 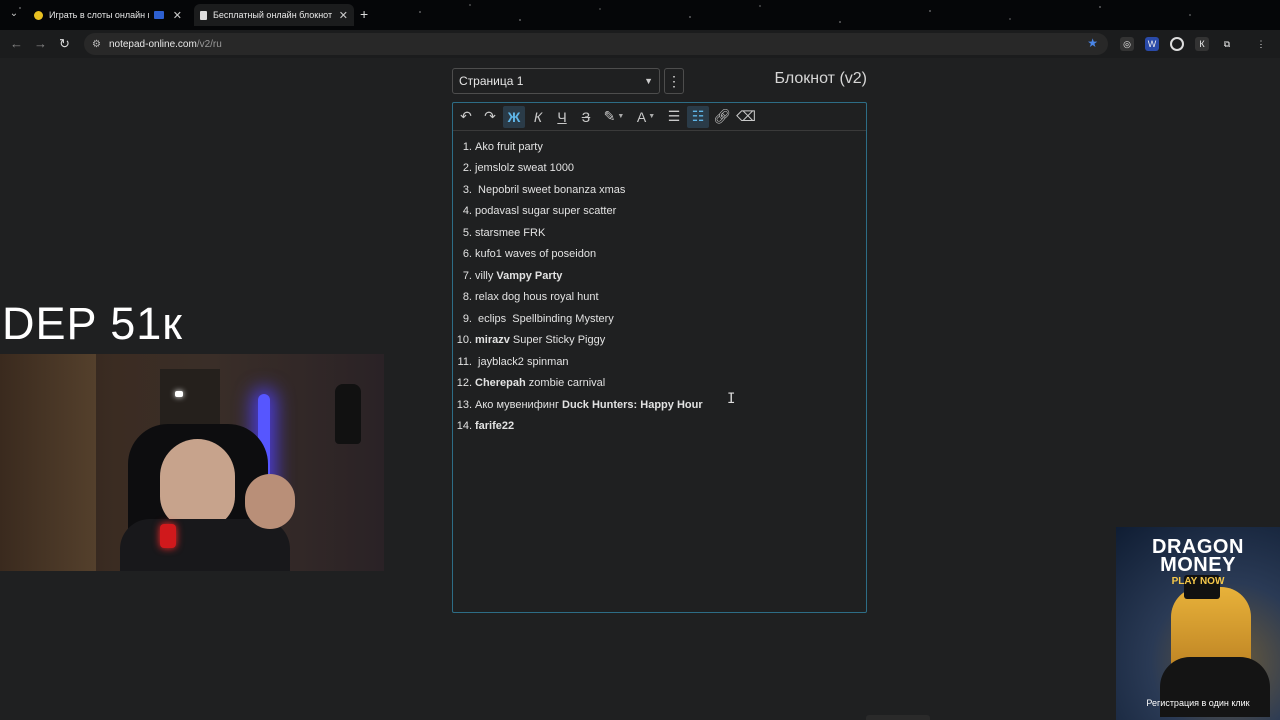 What do you see at coordinates (38, 15) in the screenshot?
I see `coin-favicon-icon` at bounding box center [38, 15].